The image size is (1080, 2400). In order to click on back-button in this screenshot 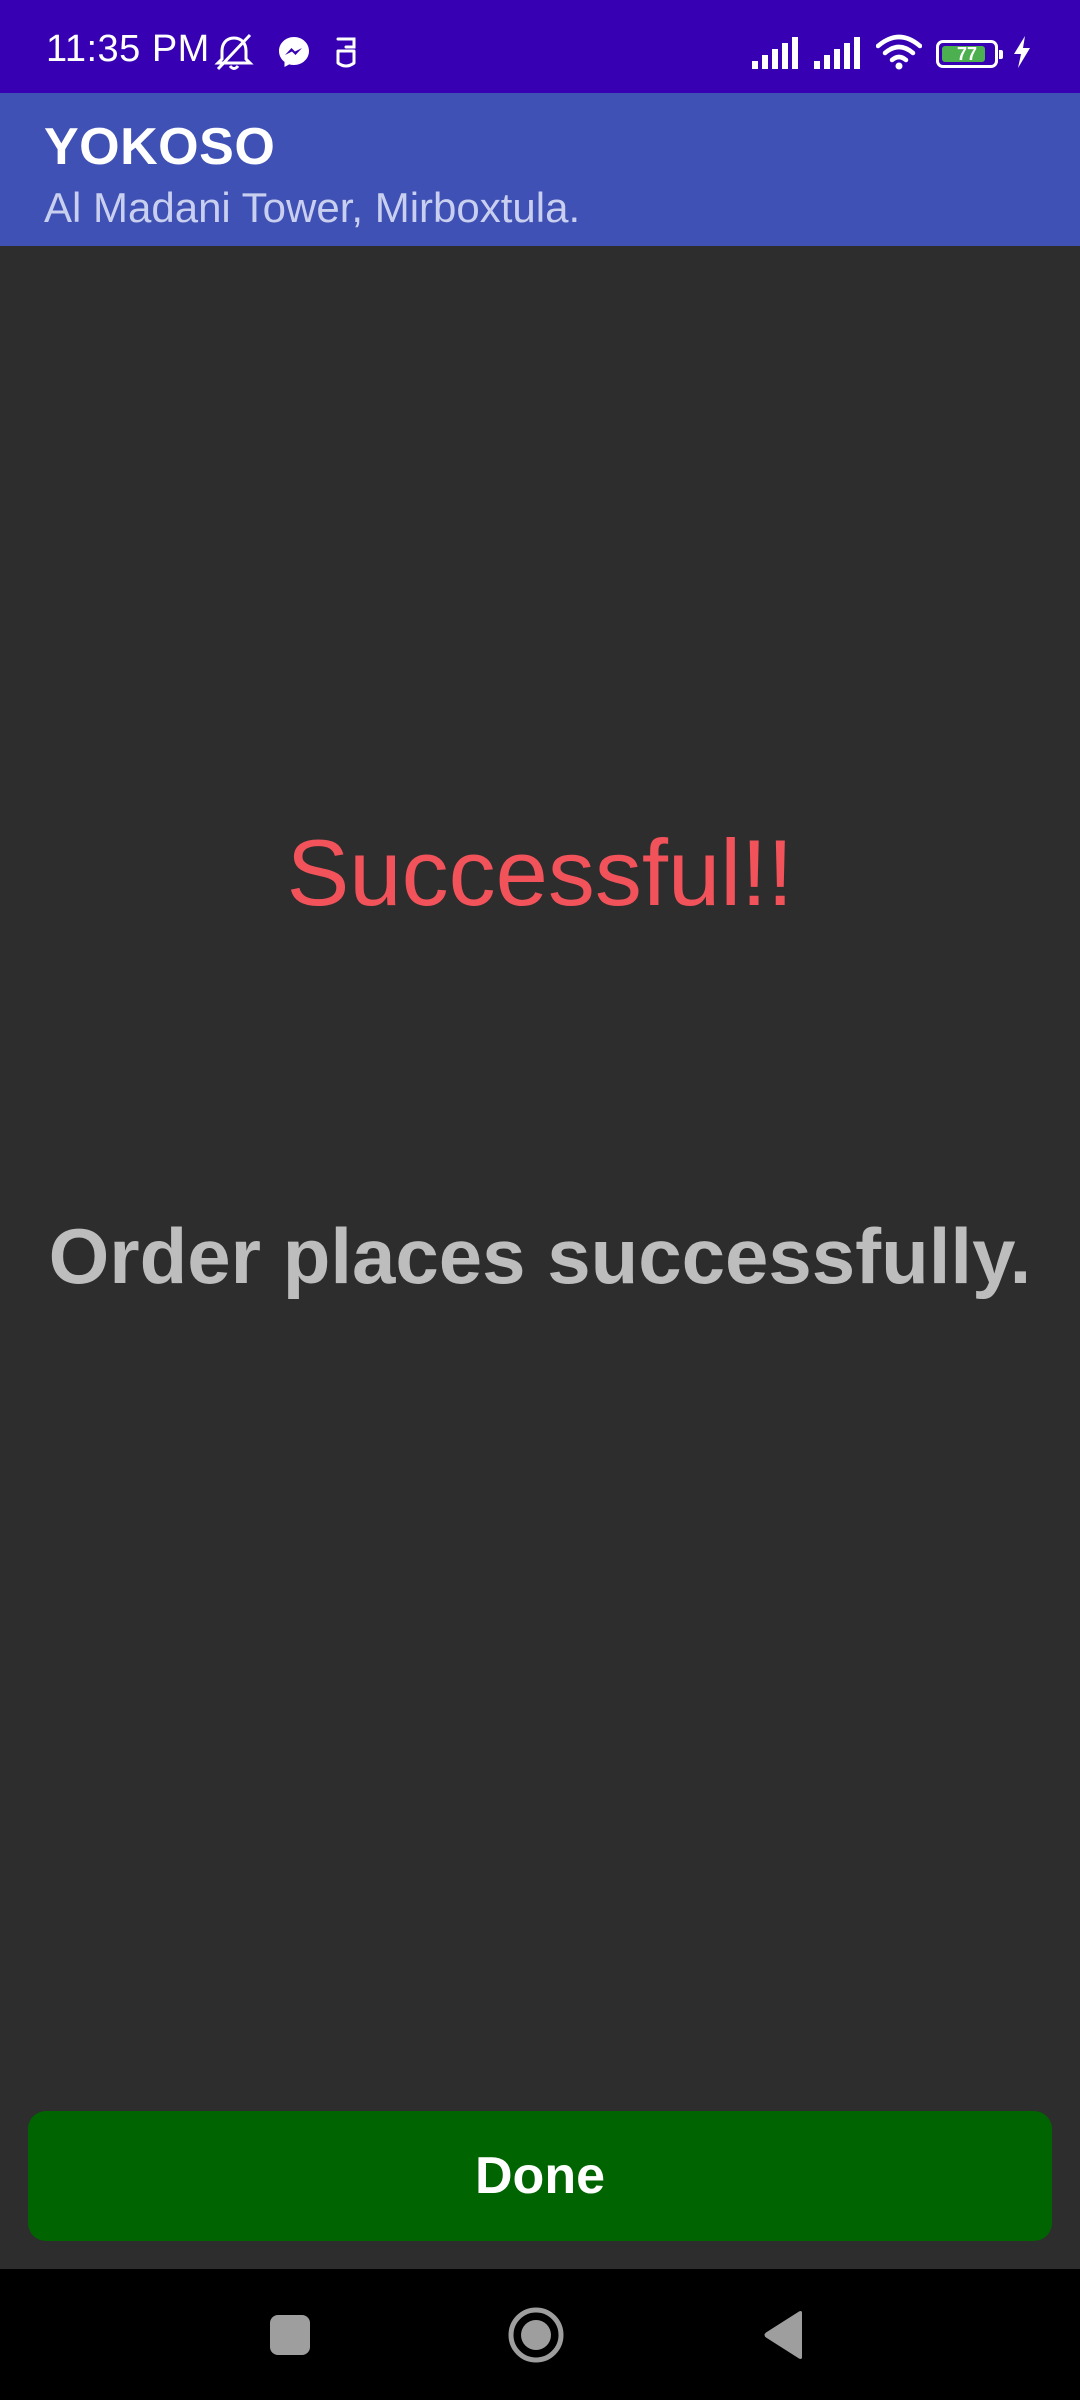, I will do `click(784, 2334)`.